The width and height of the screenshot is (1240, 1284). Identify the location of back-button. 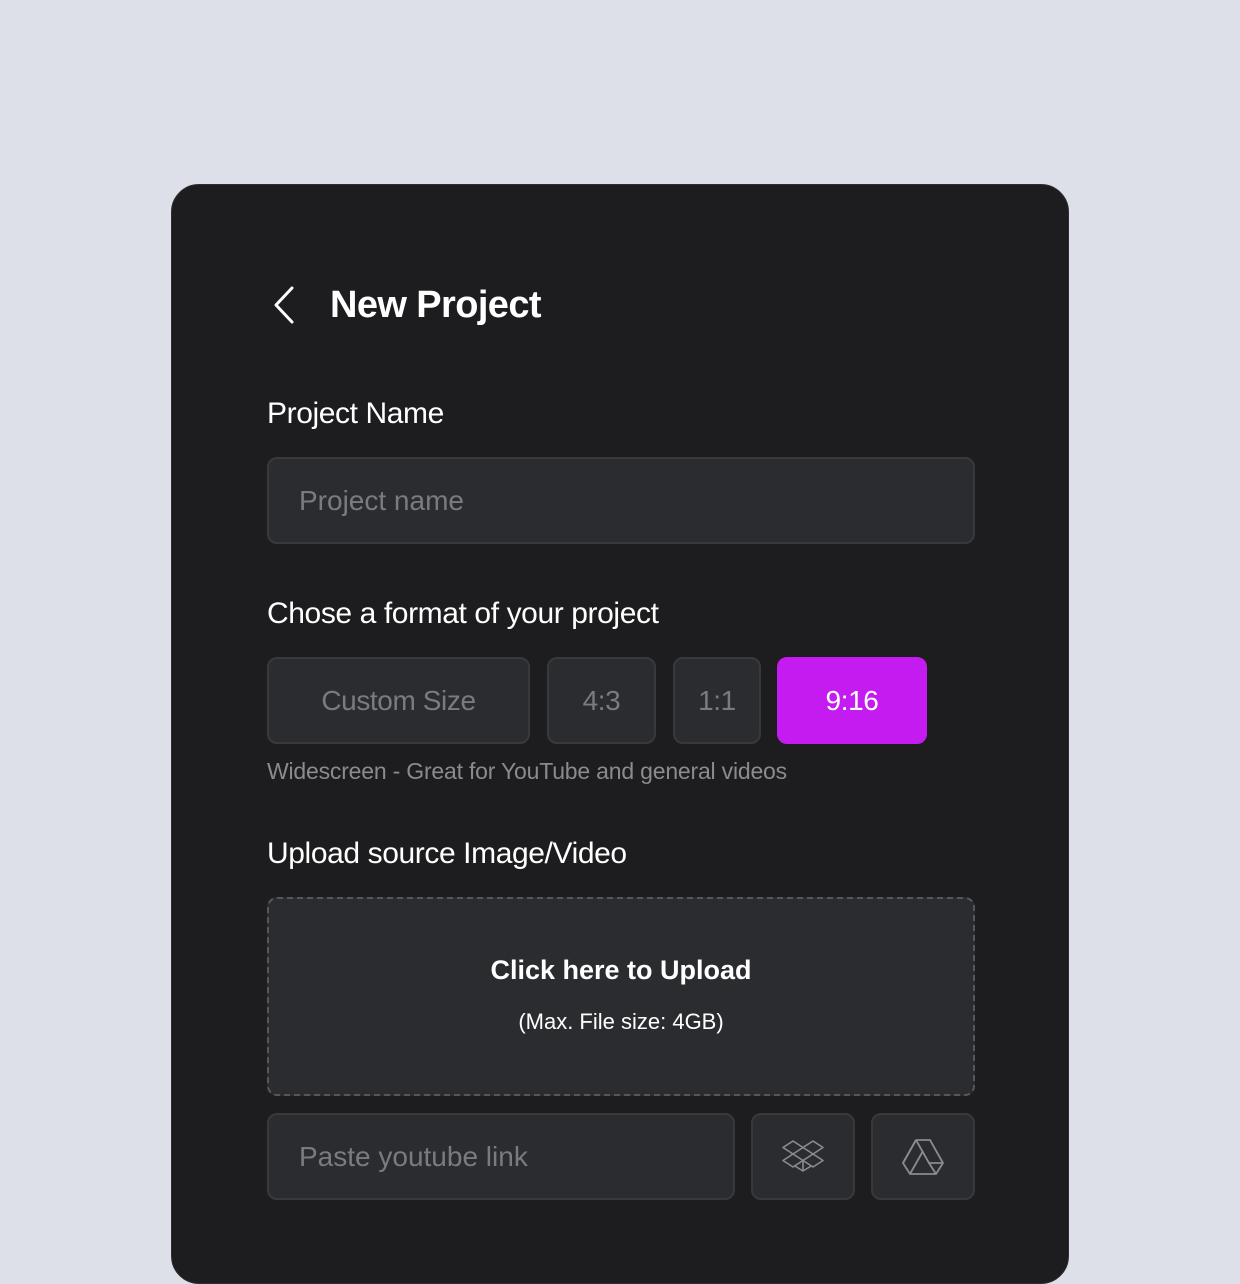
(294, 305).